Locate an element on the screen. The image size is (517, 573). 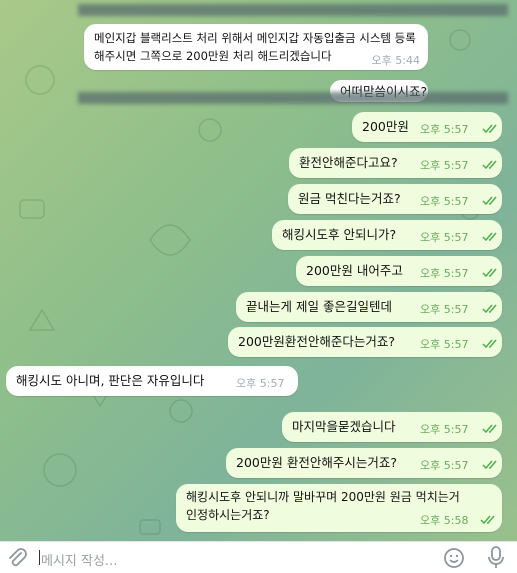
microphone-icon is located at coordinates (496, 558).